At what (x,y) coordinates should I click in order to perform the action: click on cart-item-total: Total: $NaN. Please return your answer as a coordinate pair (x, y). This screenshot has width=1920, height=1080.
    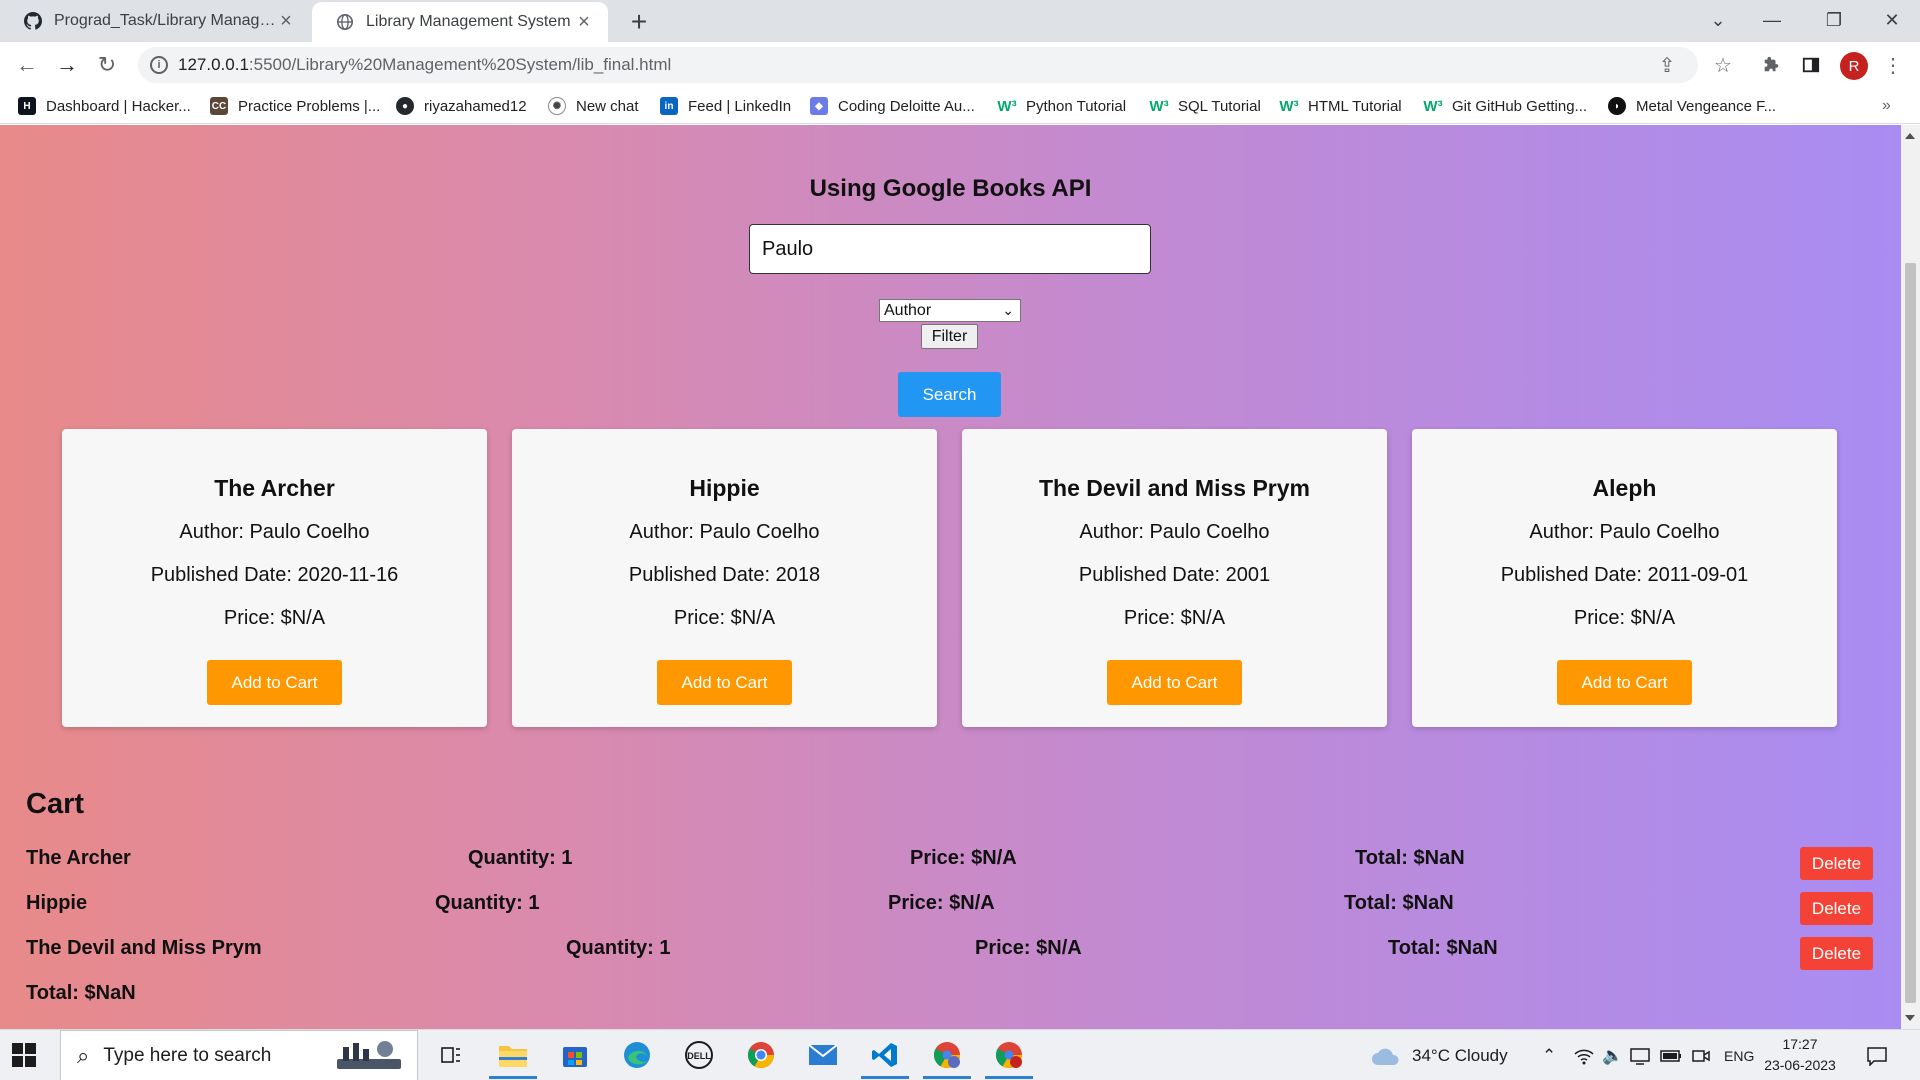
    Looking at the image, I should click on (1443, 948).